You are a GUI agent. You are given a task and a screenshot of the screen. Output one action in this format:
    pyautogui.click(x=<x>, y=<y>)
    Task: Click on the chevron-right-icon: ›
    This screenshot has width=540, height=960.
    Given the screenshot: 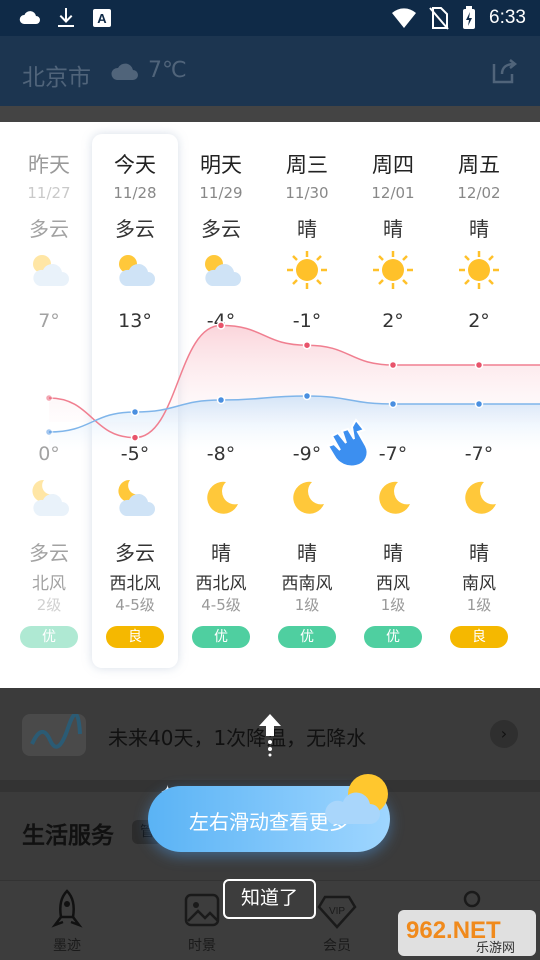 What is the action you would take?
    pyautogui.click(x=504, y=734)
    